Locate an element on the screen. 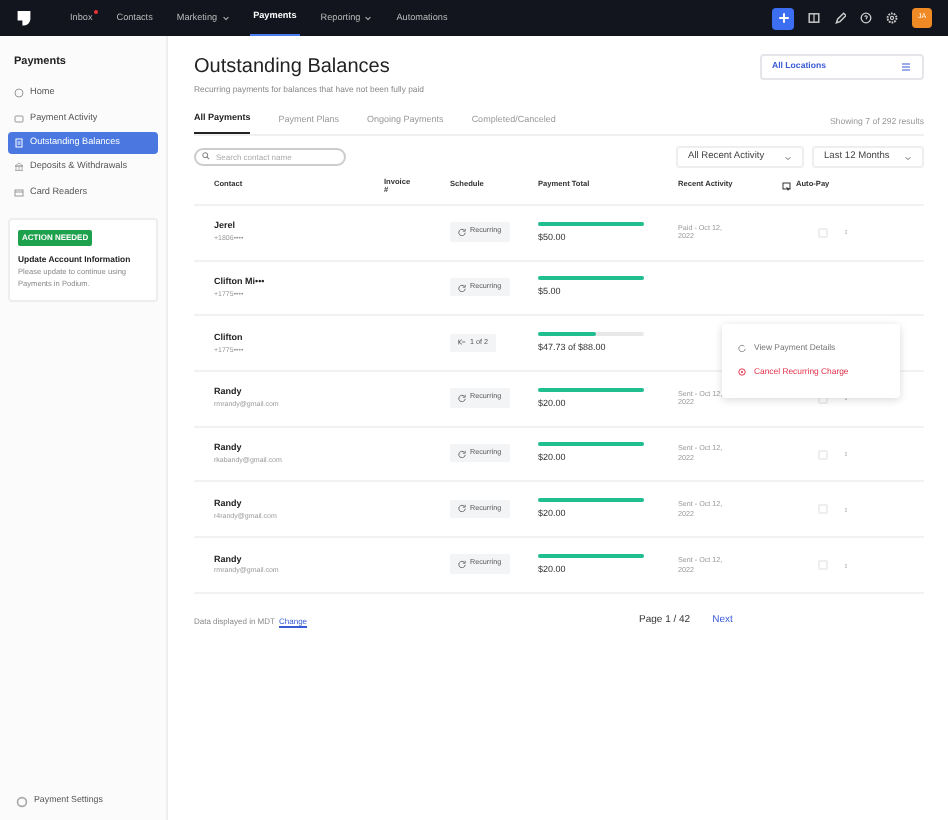 The image size is (948, 820). plus-icon is located at coordinates (783, 18).